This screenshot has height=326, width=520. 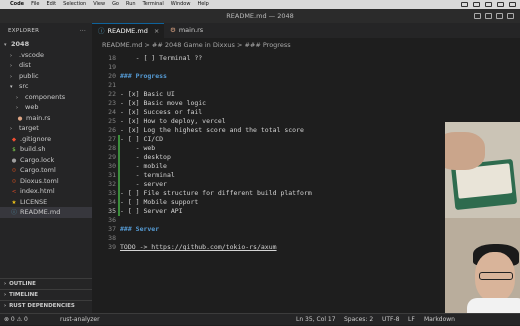 What do you see at coordinates (499, 16) in the screenshot?
I see `toggle-secondary-sidebar-icon` at bounding box center [499, 16].